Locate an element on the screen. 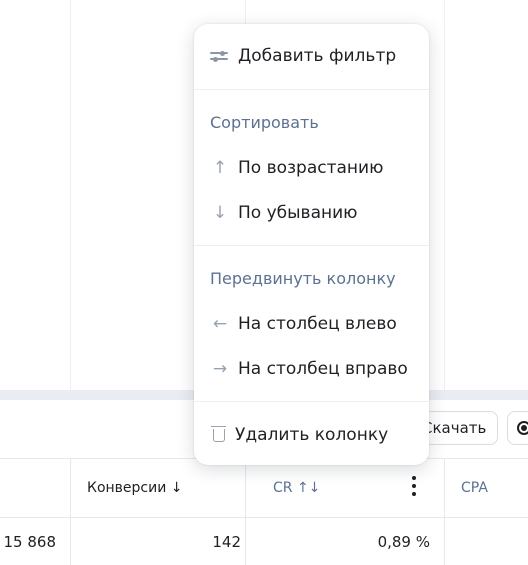 The image size is (528, 565). cell-value: 0,89 % is located at coordinates (403, 541).